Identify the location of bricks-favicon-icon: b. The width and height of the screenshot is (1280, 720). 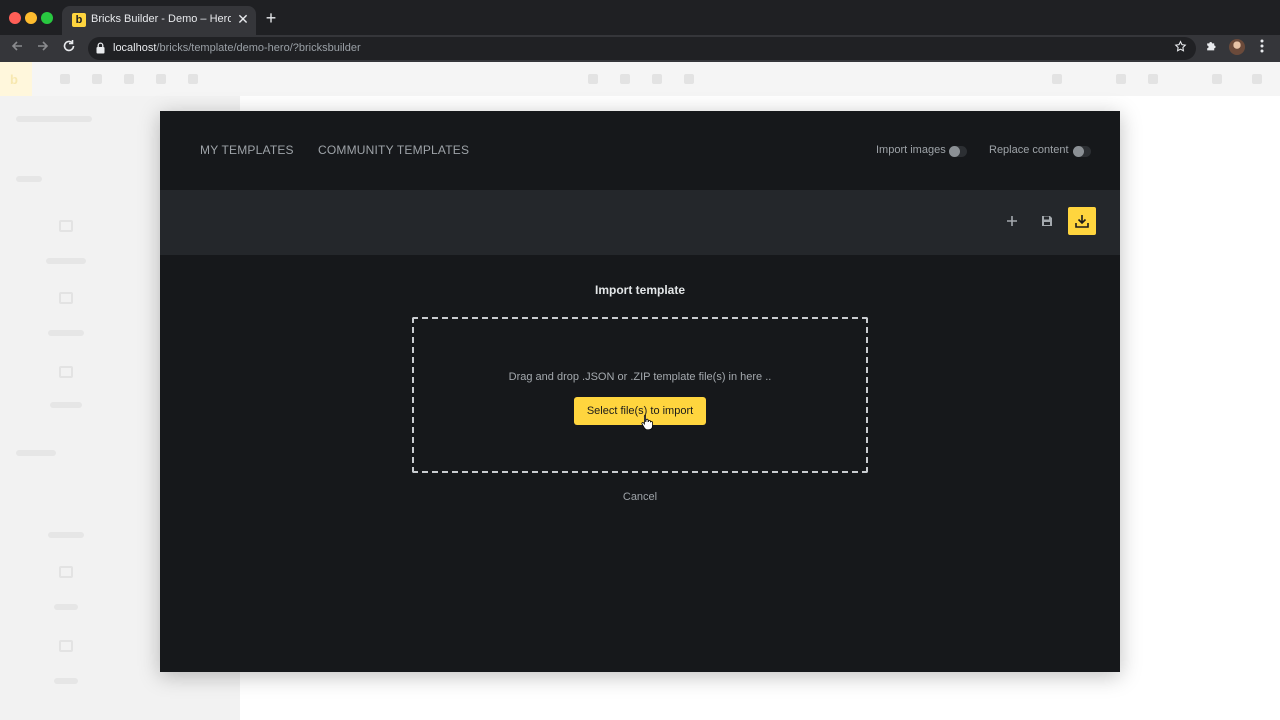
(79, 20).